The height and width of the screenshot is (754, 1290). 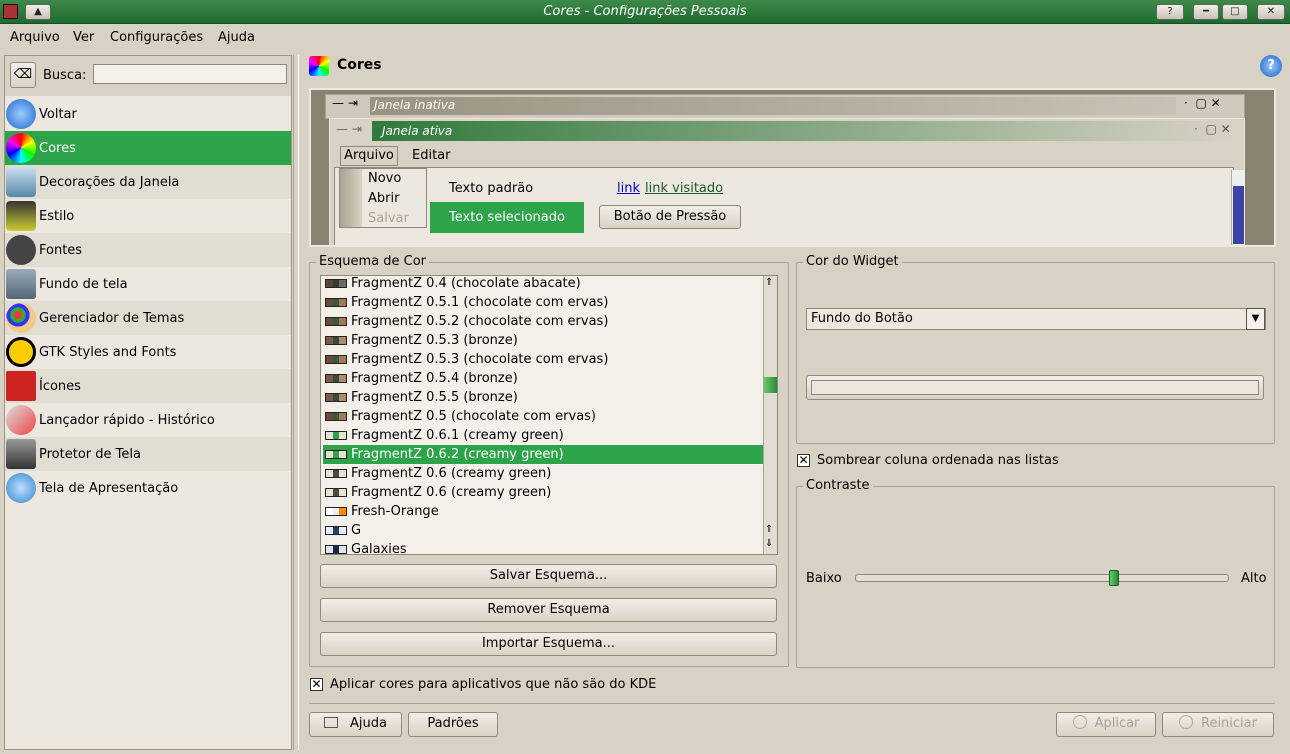 I want to click on close-button: ✕, so click(x=1271, y=12).